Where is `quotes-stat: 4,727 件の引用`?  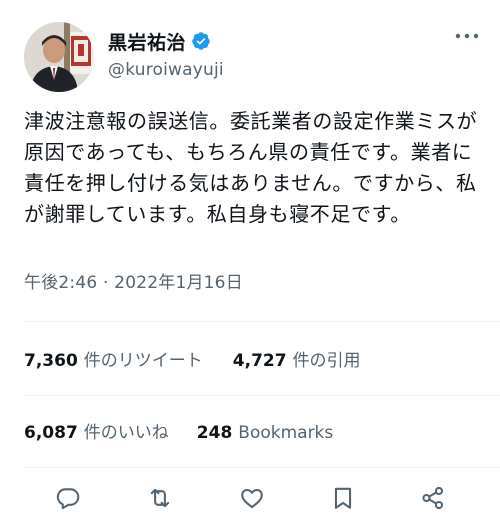
quotes-stat: 4,727 件の引用 is located at coordinates (297, 358).